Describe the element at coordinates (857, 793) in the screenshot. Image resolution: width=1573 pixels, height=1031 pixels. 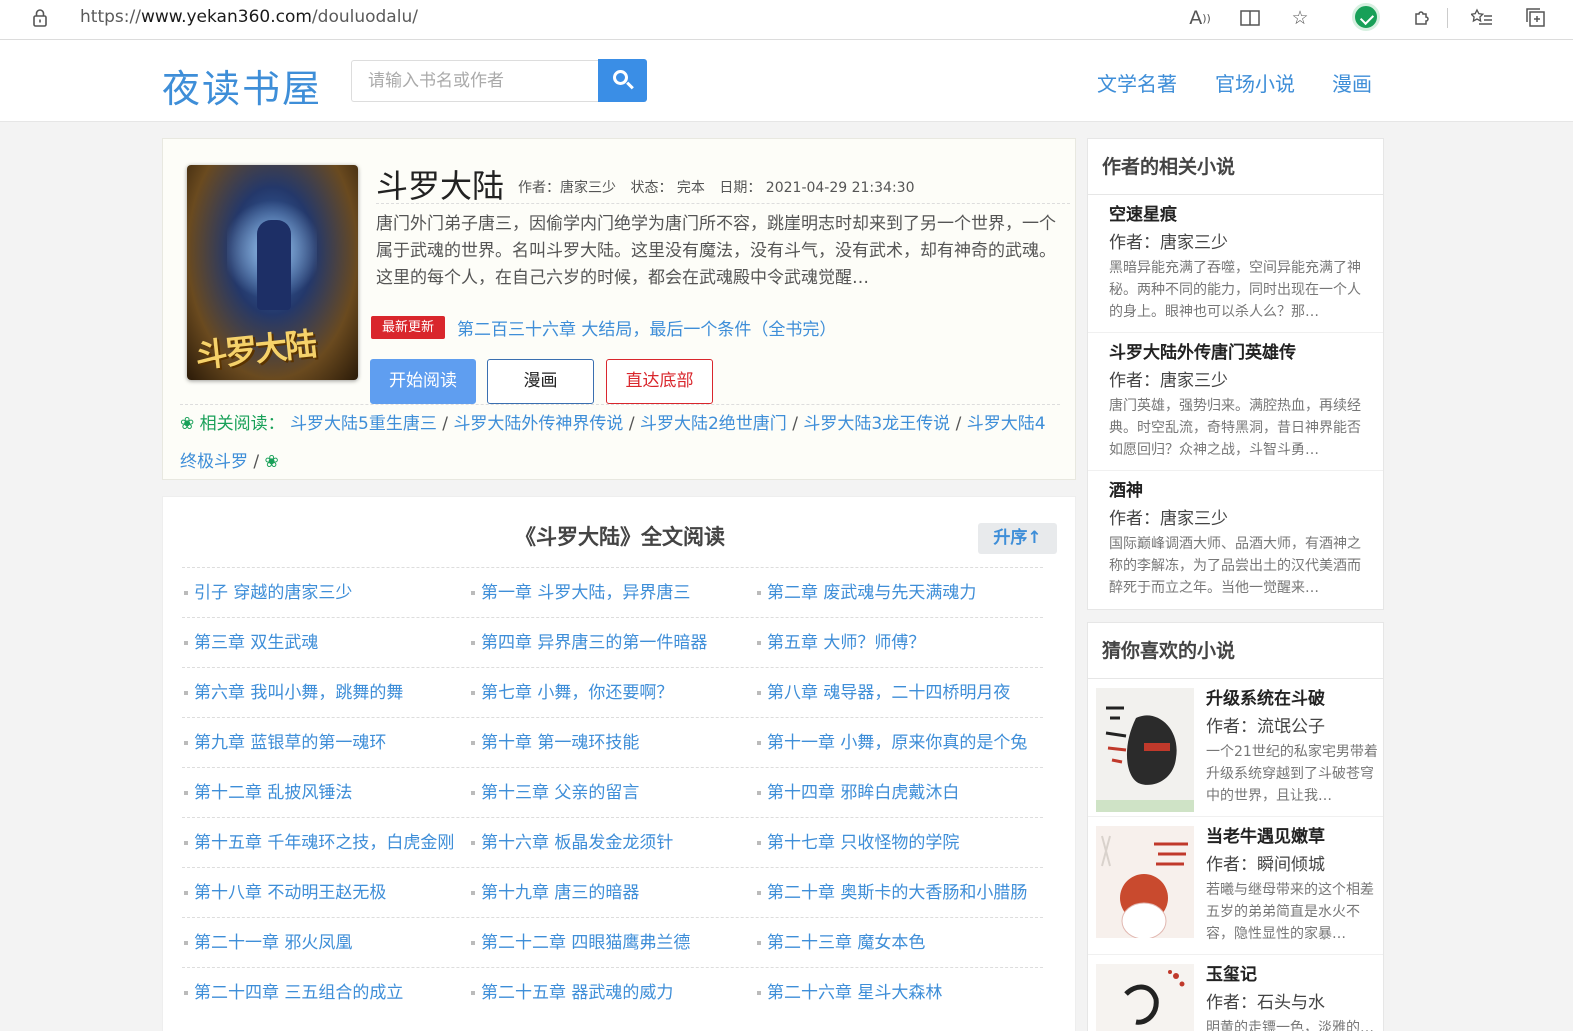
I see `chapter-link: 第十四章 邪眸白虎戴沐白` at that location.